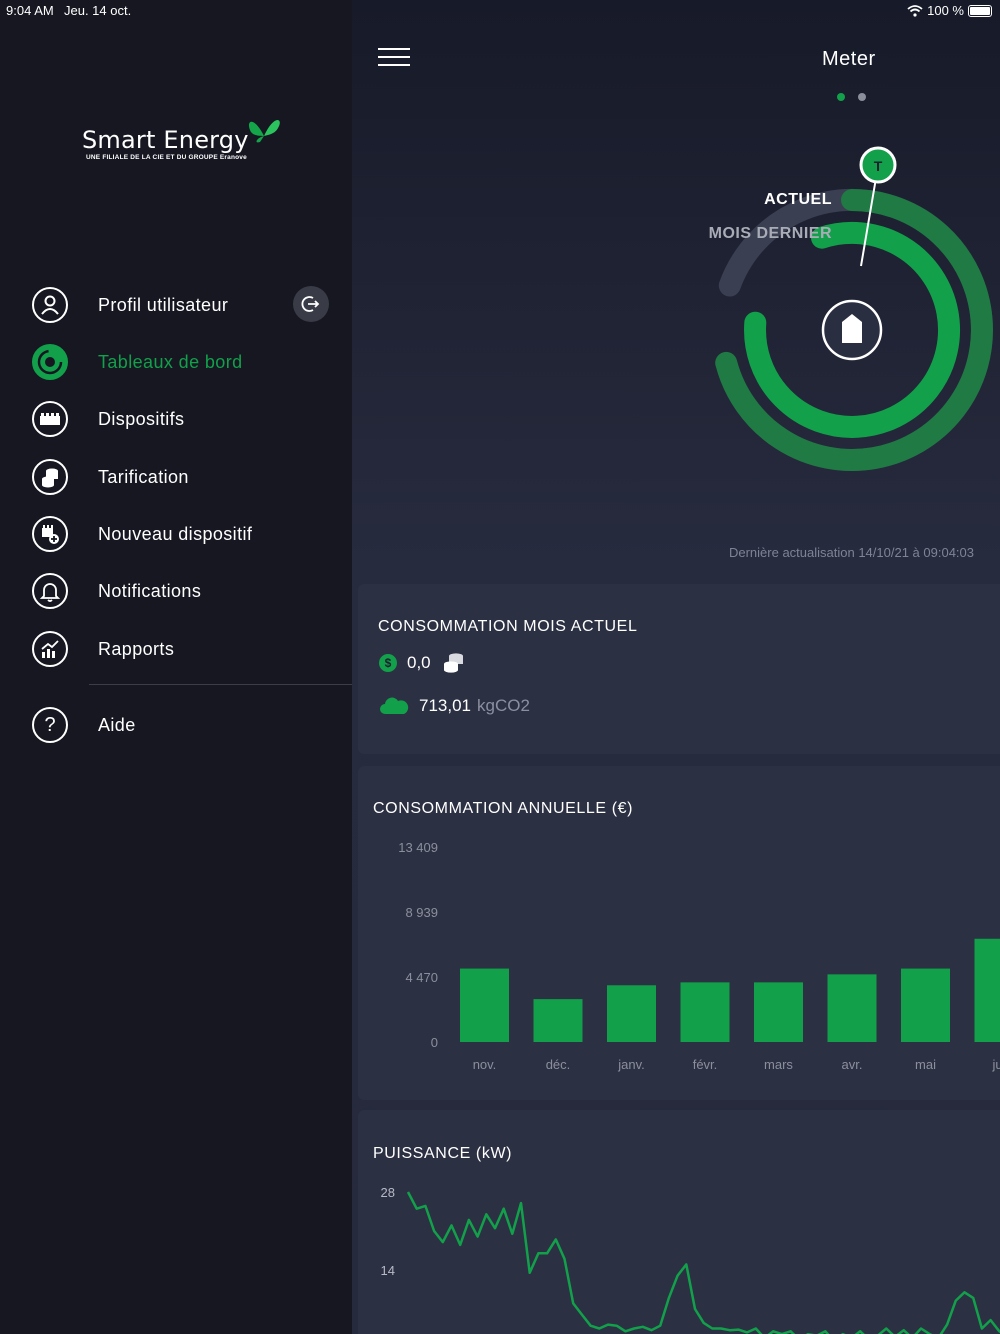 The width and height of the screenshot is (1000, 1334). Describe the element at coordinates (453, 663) in the screenshot. I see `coins-stack-icon` at that location.